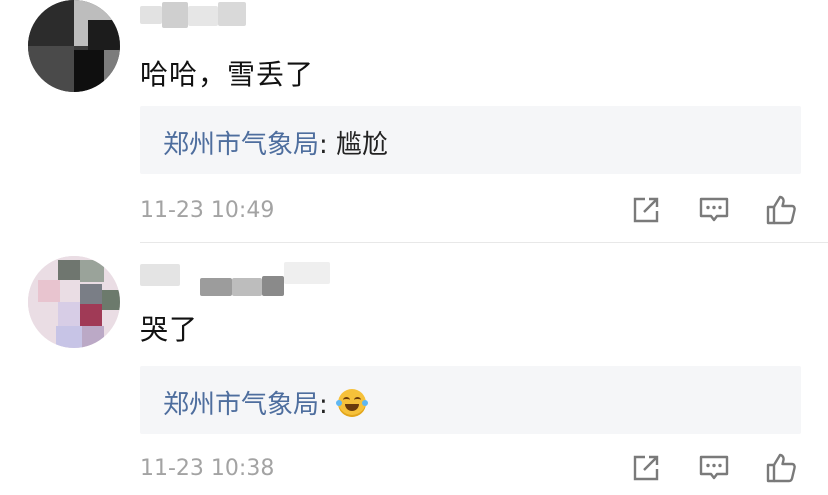 Image resolution: width=828 pixels, height=495 pixels. I want to click on reply-text: 尴尬, so click(362, 145).